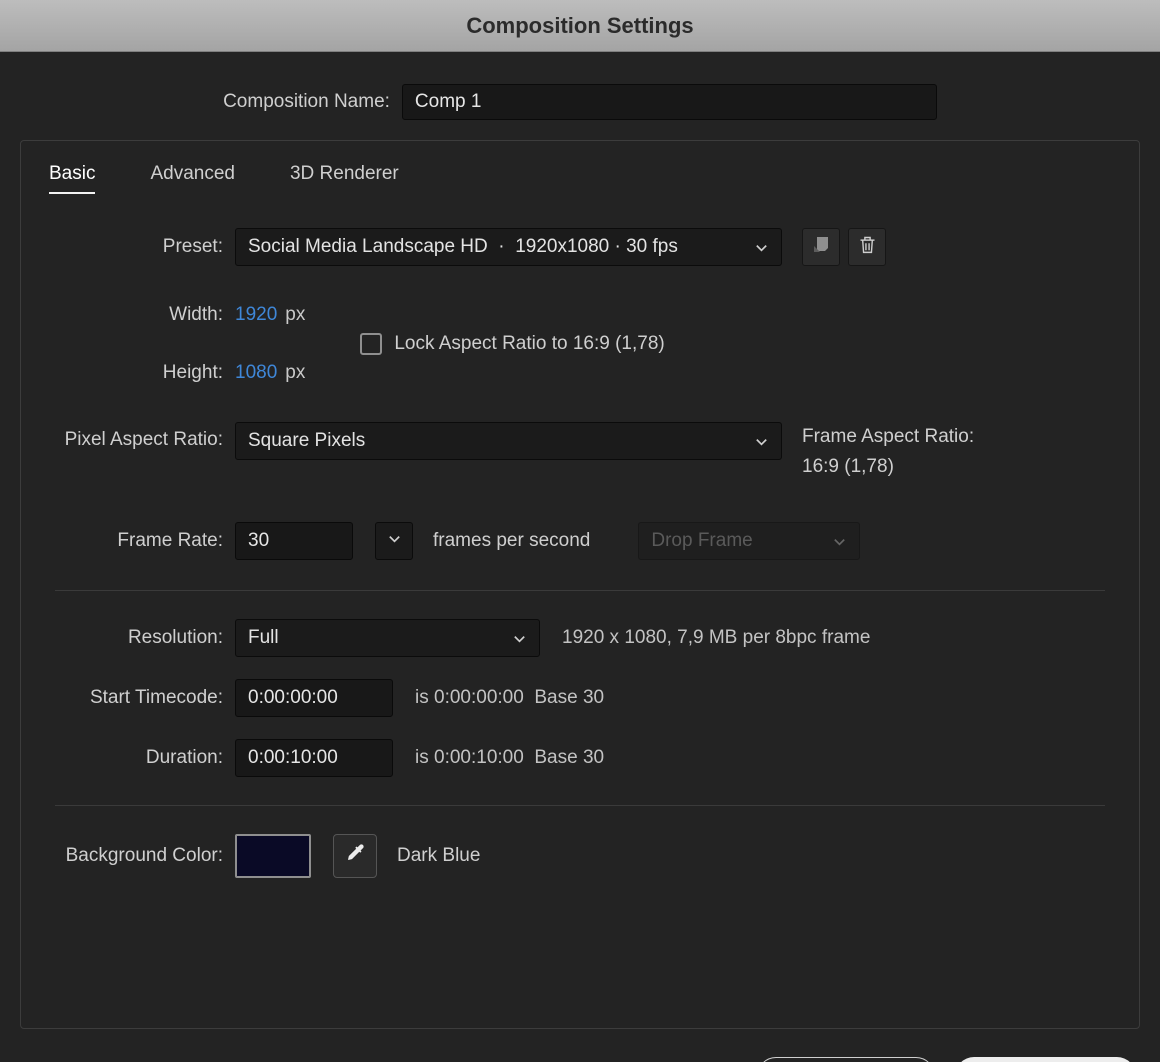 The height and width of the screenshot is (1062, 1160). What do you see at coordinates (702, 540) in the screenshot?
I see `drop-frame-value: Drop Frame` at bounding box center [702, 540].